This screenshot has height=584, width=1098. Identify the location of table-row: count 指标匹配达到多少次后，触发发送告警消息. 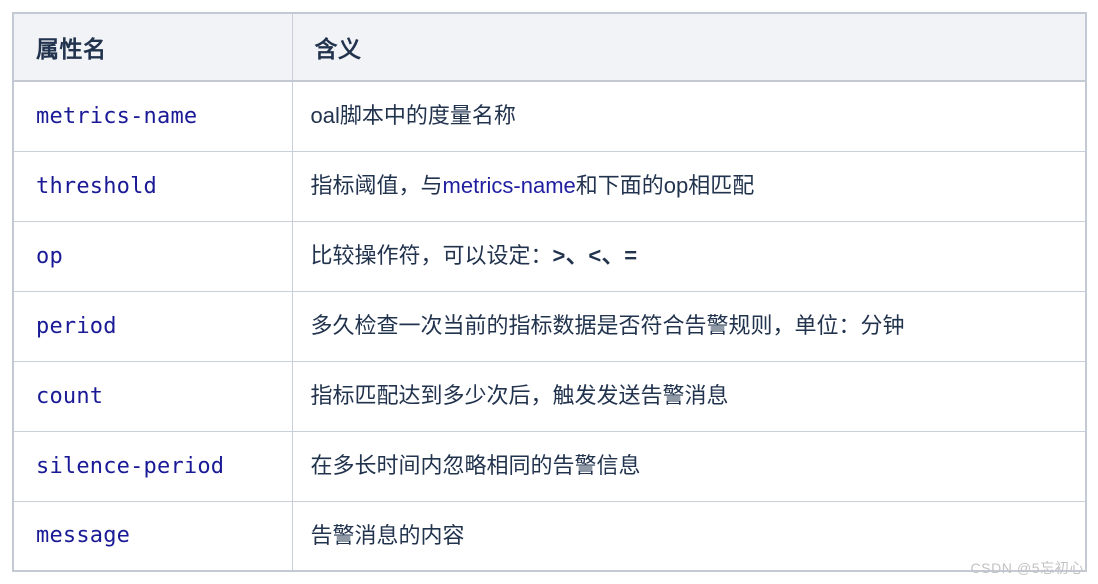
(549, 396).